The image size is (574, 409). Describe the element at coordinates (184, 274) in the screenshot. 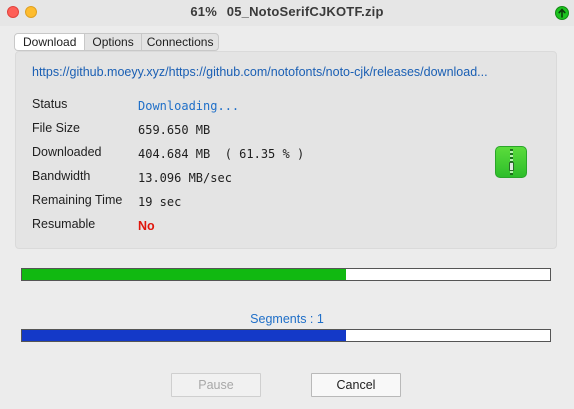

I see `overall-progress-fill` at that location.